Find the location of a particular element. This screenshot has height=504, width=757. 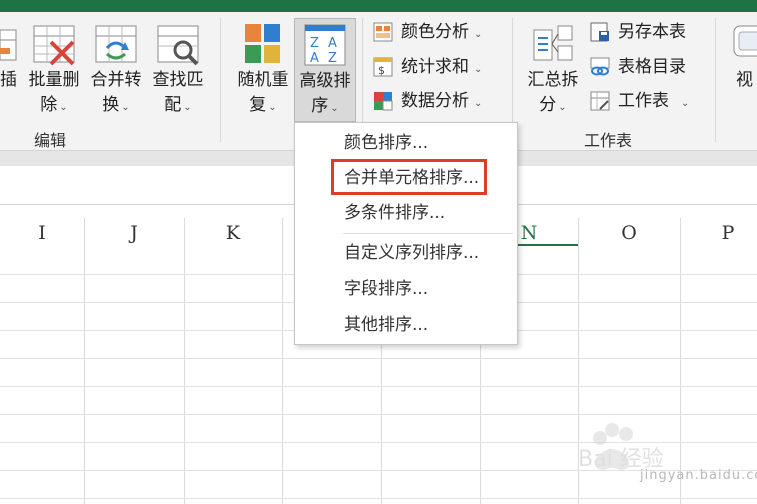

summarize-split-label-2: 分 ⌄ is located at coordinates (553, 106).